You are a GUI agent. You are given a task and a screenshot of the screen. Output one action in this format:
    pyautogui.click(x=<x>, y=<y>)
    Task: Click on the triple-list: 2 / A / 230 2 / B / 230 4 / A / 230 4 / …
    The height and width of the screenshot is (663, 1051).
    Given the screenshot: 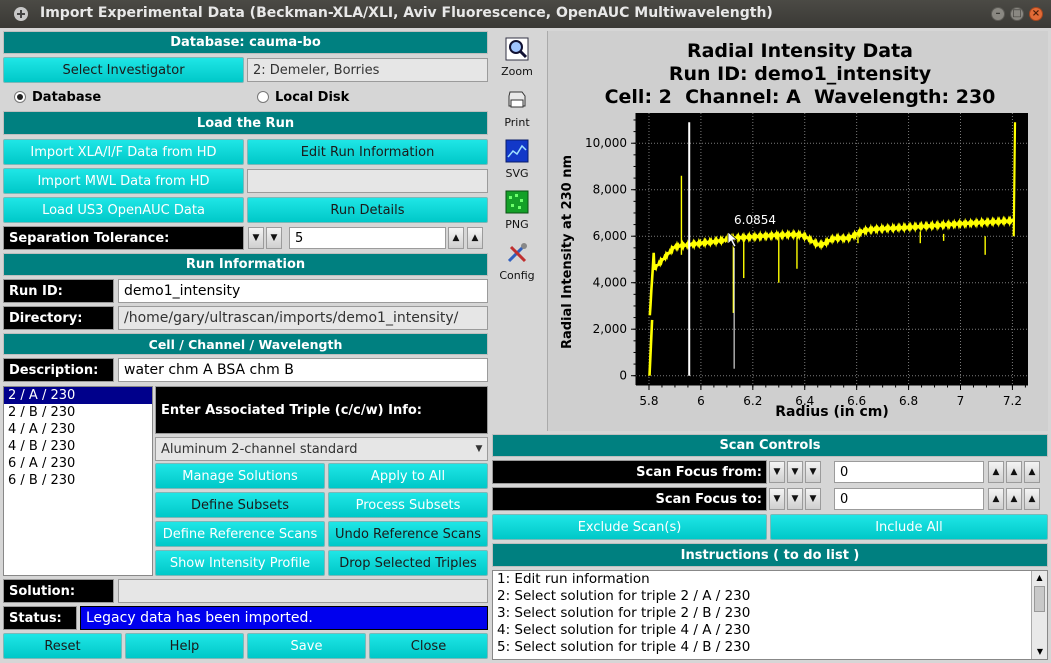 What is the action you would take?
    pyautogui.click(x=78, y=481)
    